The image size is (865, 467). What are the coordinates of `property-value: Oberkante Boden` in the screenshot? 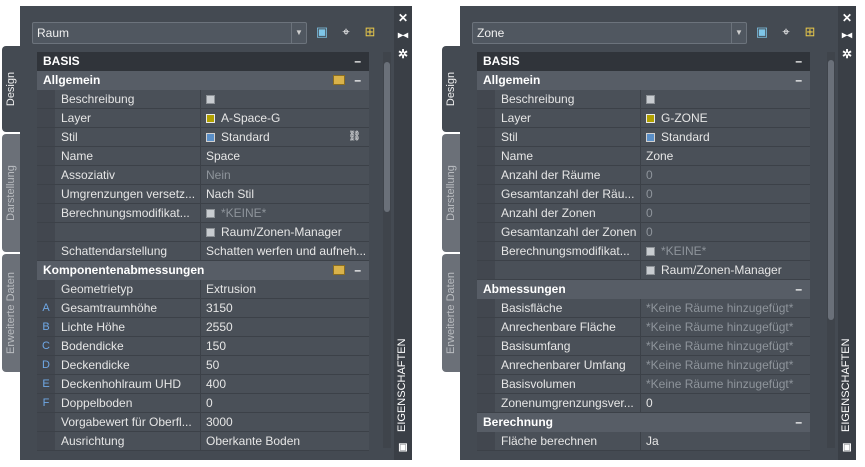 It's located at (284, 441).